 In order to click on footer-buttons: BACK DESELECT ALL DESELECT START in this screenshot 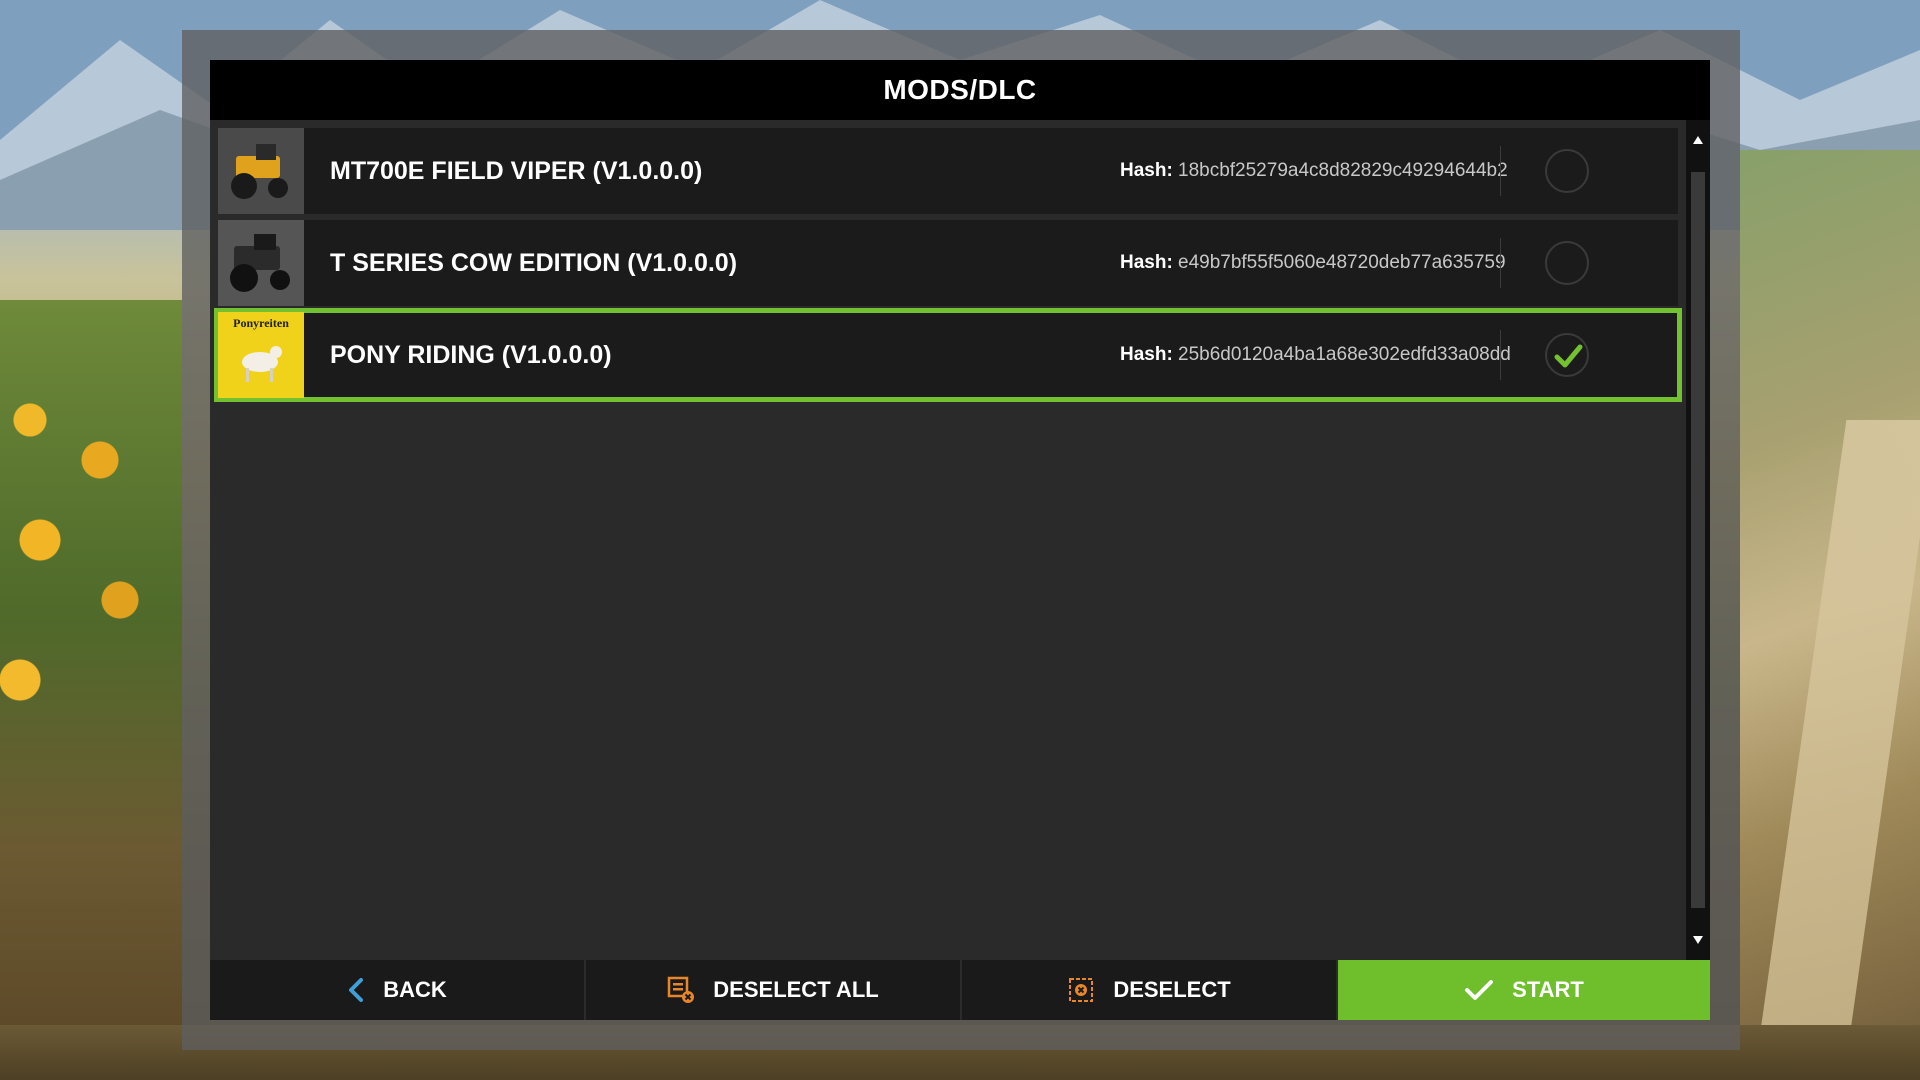, I will do `click(960, 990)`.